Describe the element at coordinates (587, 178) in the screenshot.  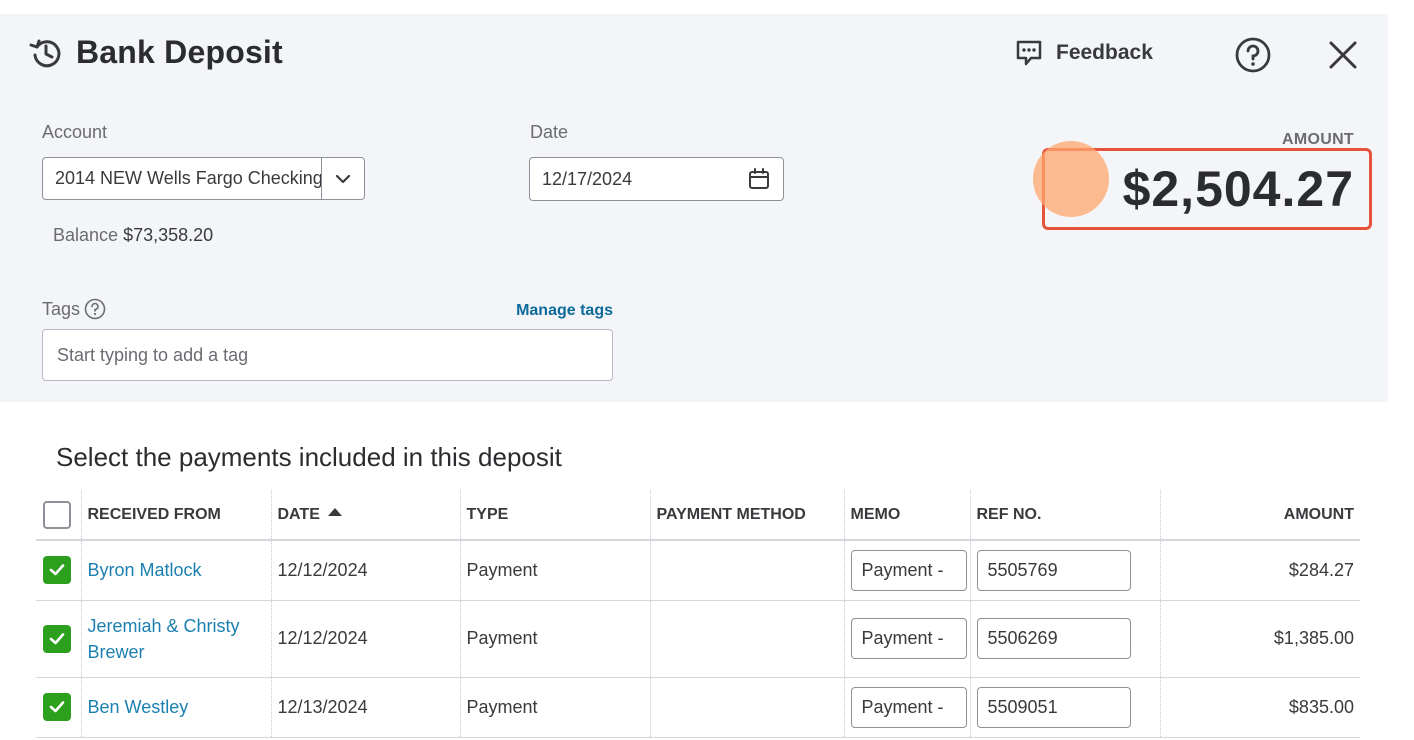
I see `date-value: 12/17/2024` at that location.